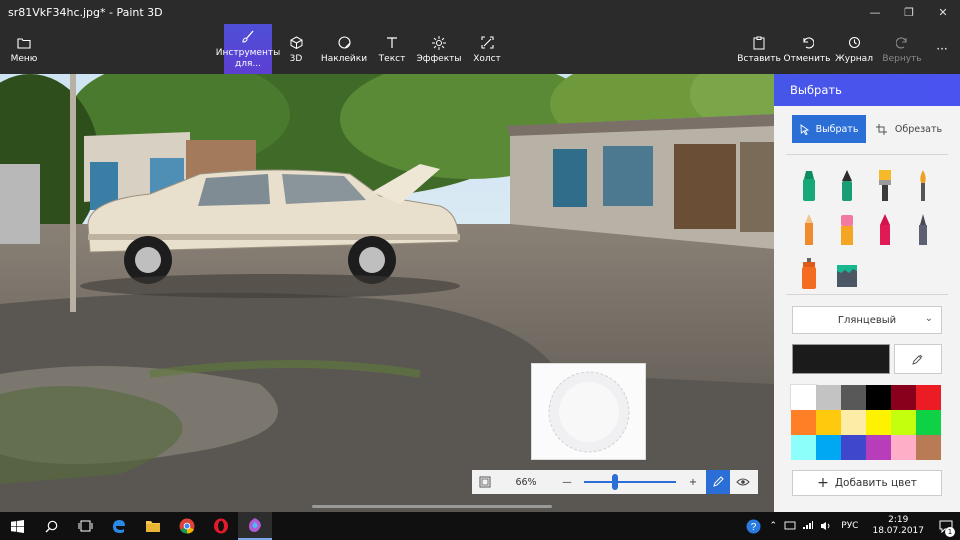  I want to click on more-options-button: ···, so click(942, 49).